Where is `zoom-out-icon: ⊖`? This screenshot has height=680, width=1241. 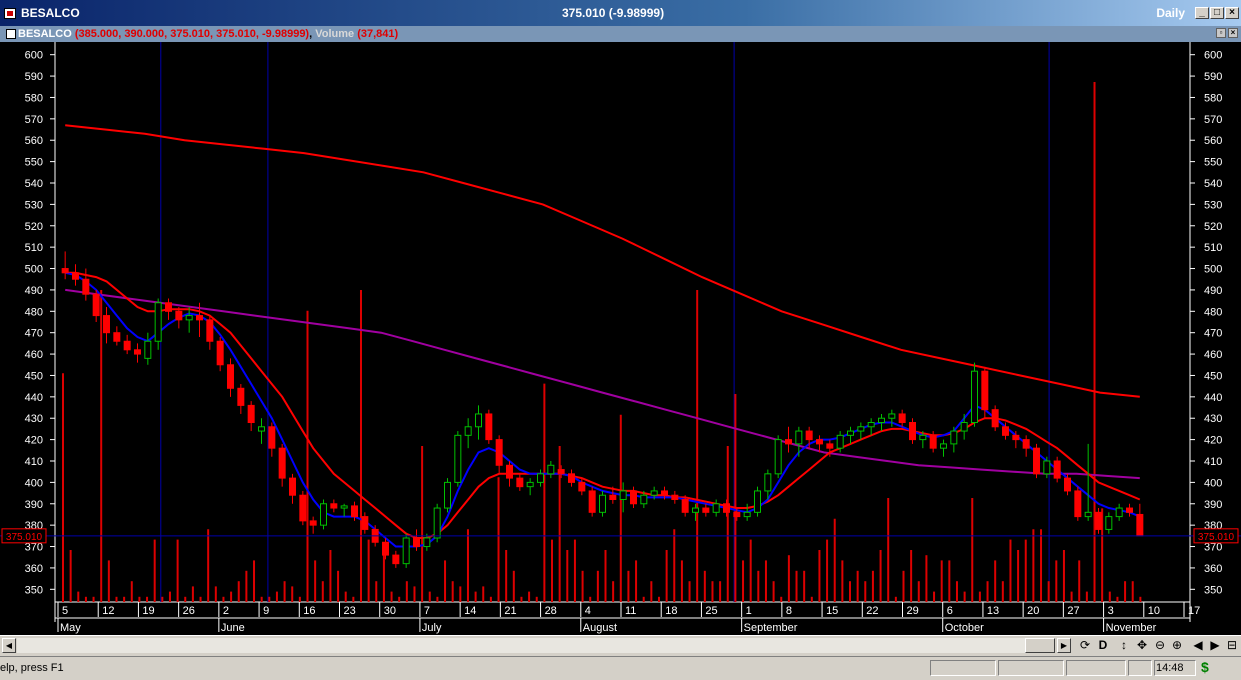 zoom-out-icon: ⊖ is located at coordinates (1160, 645).